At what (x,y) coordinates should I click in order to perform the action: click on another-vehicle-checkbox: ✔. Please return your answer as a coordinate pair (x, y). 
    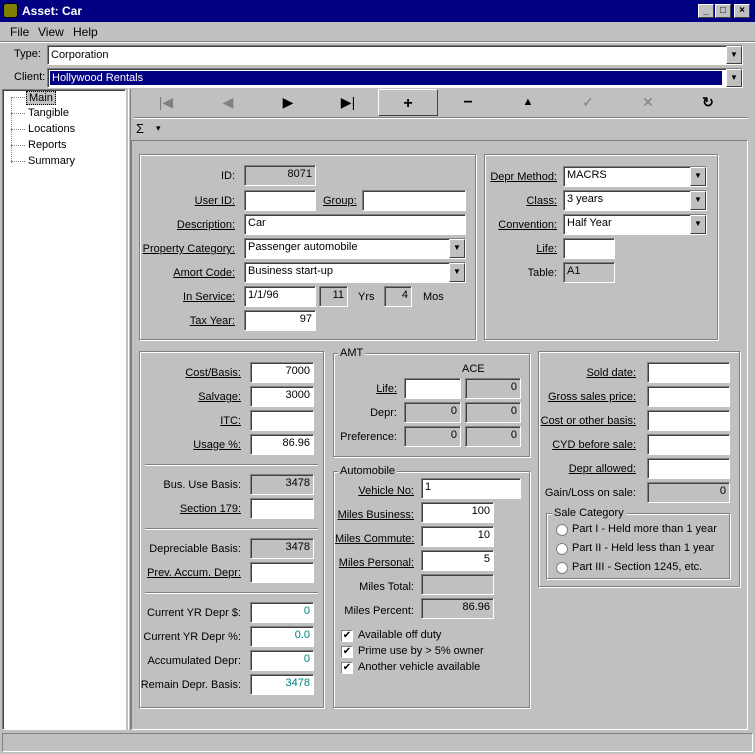
    Looking at the image, I should click on (347, 668).